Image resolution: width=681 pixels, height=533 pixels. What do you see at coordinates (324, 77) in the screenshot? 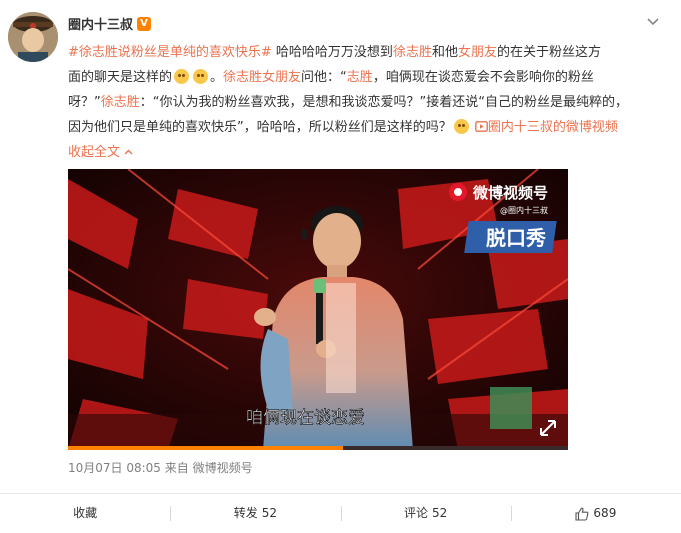
I see `text-segment: 问他：“` at bounding box center [324, 77].